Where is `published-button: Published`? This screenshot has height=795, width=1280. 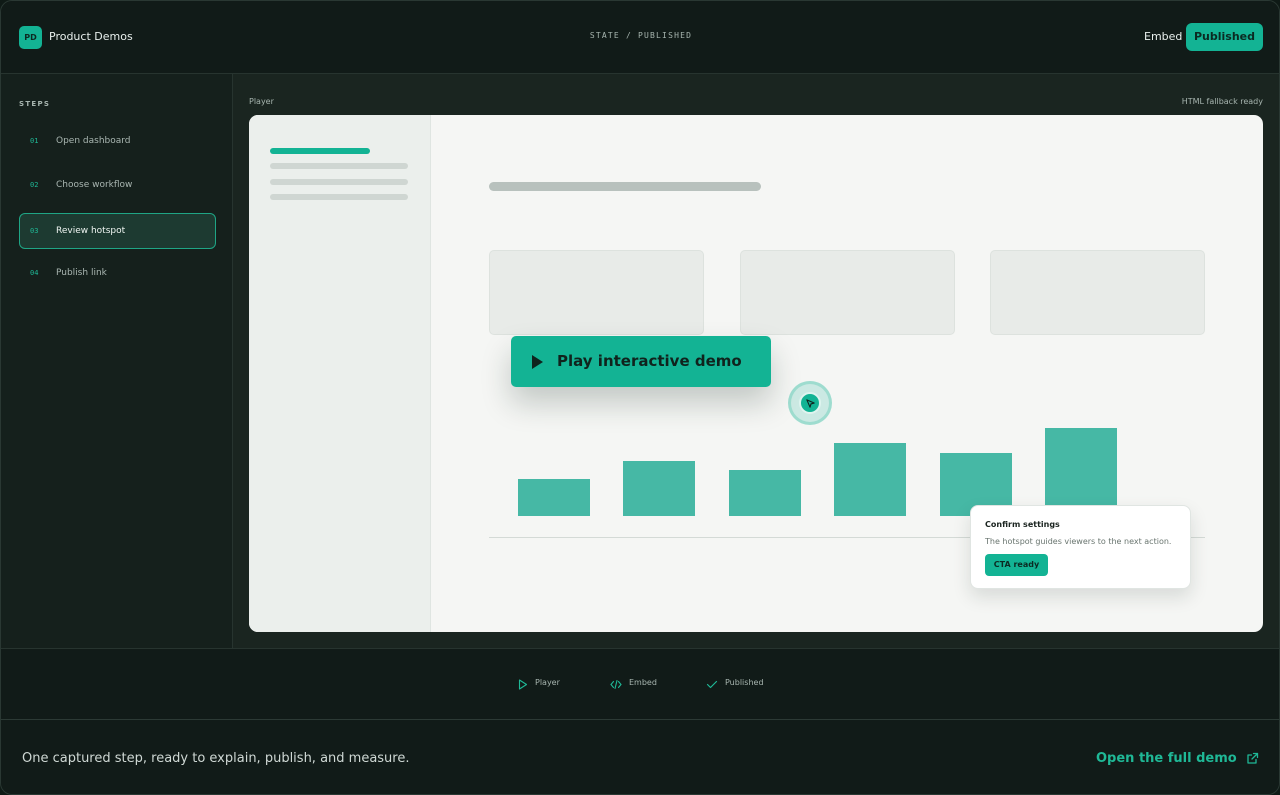 published-button: Published is located at coordinates (1224, 37).